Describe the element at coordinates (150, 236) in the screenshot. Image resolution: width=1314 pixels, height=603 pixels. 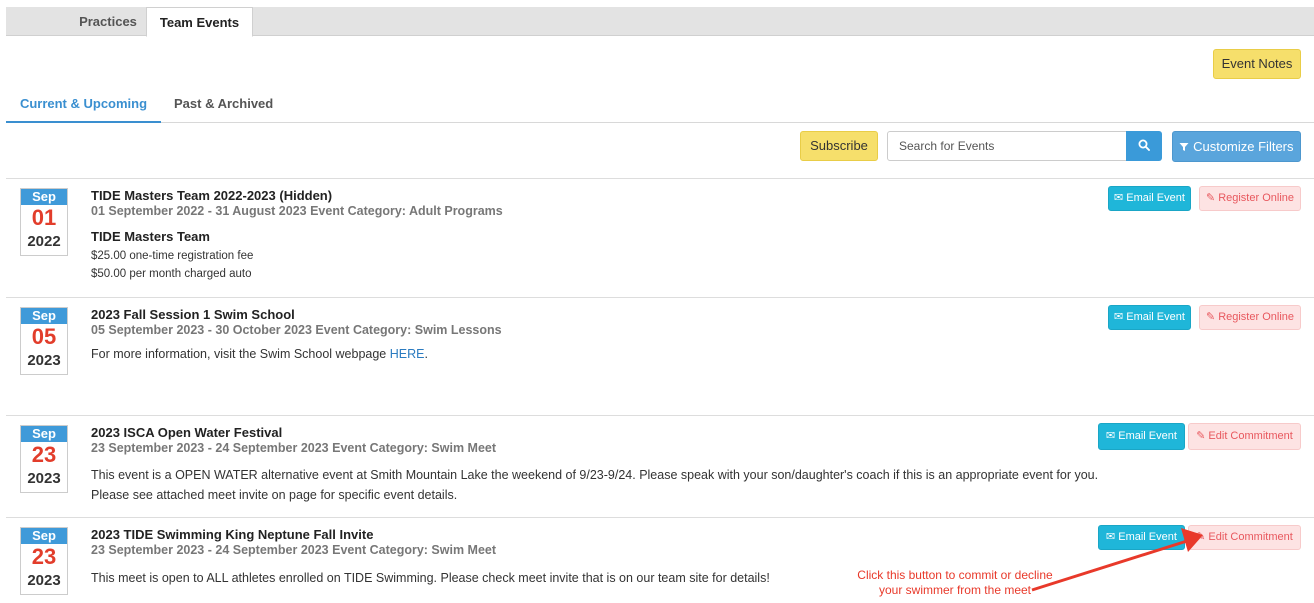
I see `event-subtitle: TIDE Masters Team` at that location.